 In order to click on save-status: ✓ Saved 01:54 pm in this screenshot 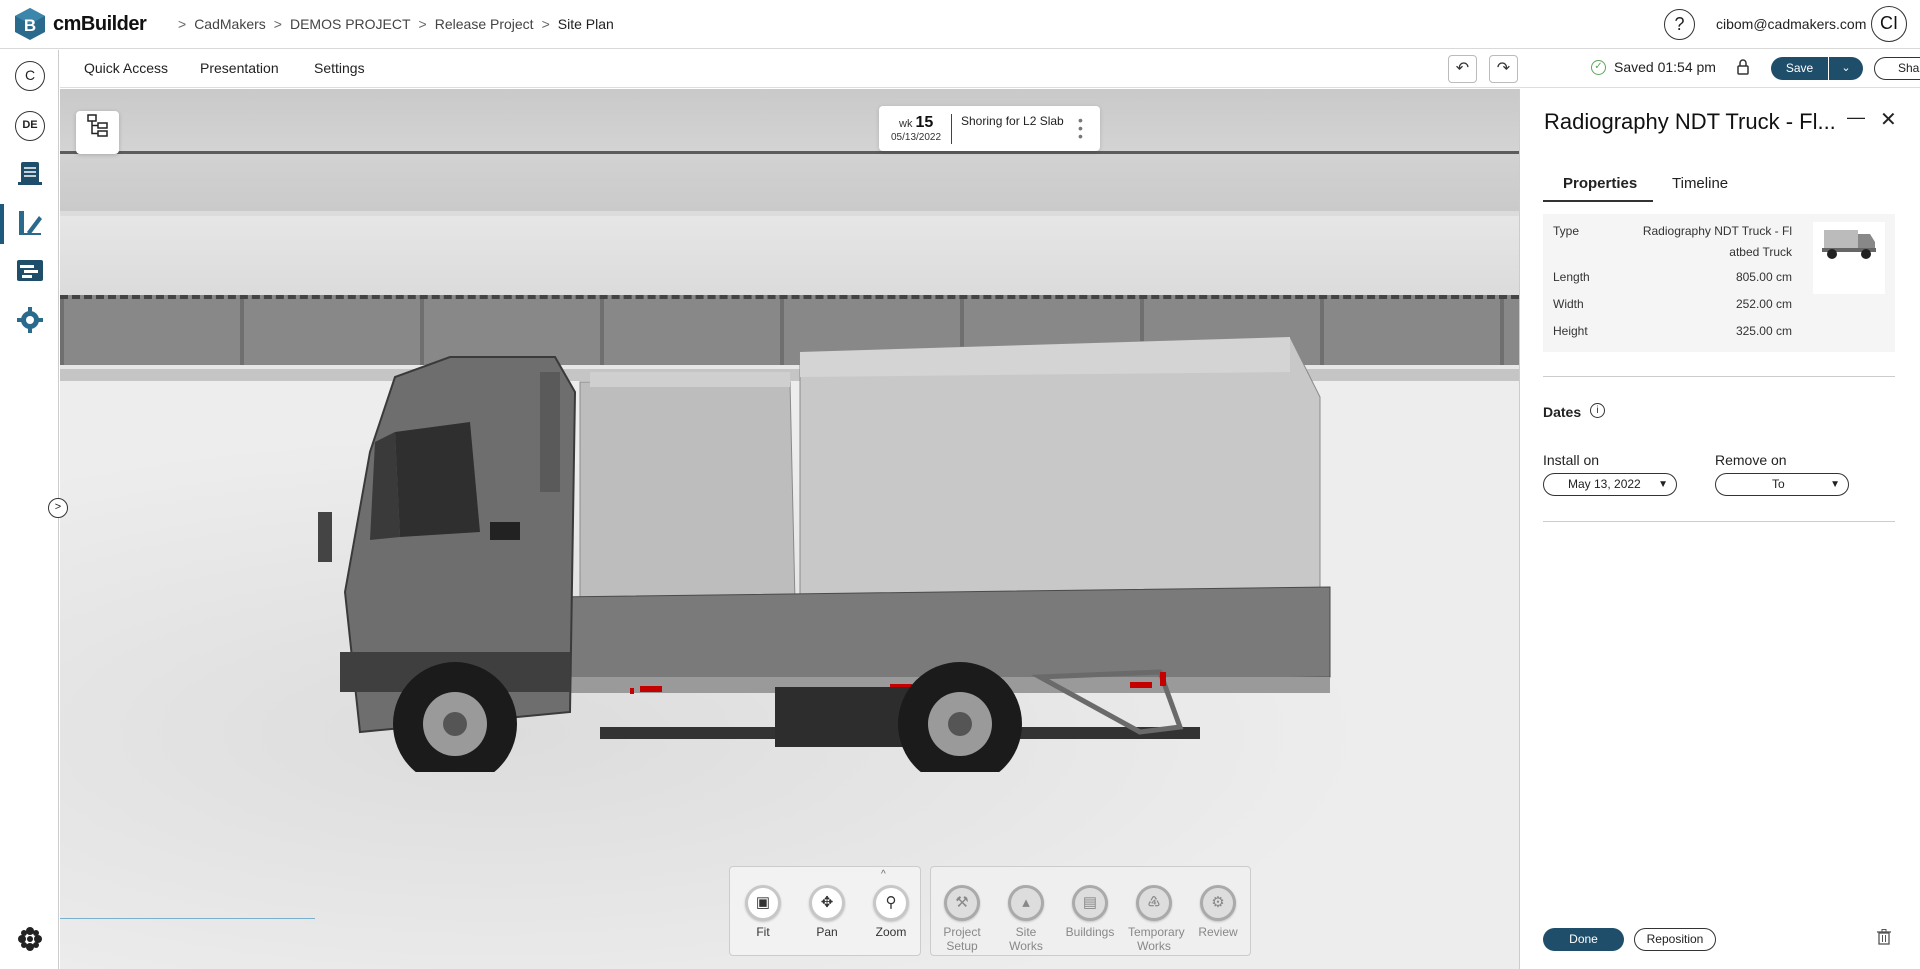, I will do `click(1653, 67)`.